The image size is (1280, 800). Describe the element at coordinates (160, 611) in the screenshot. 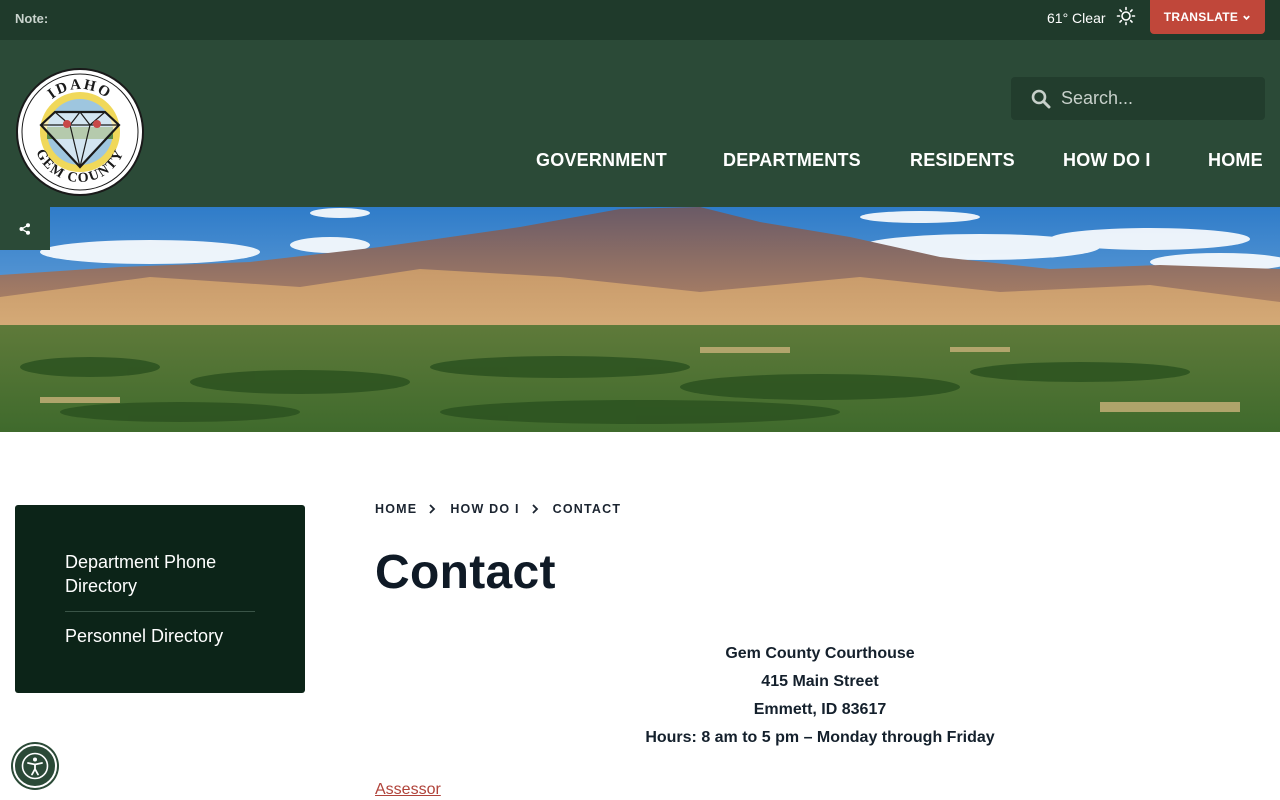

I see `sidebar-divider` at that location.